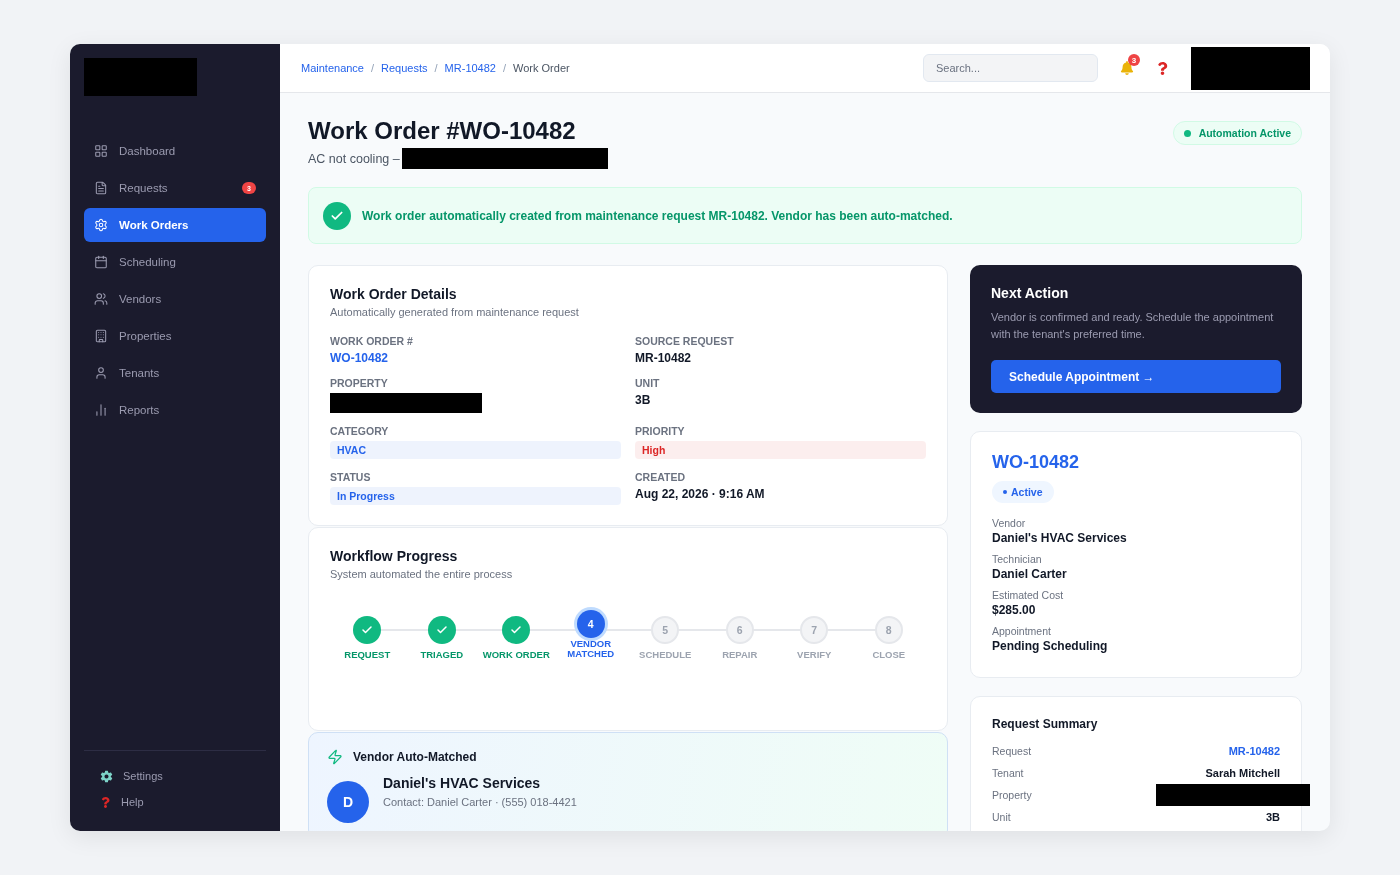 The height and width of the screenshot is (875, 1400). I want to click on calendar-icon, so click(101, 262).